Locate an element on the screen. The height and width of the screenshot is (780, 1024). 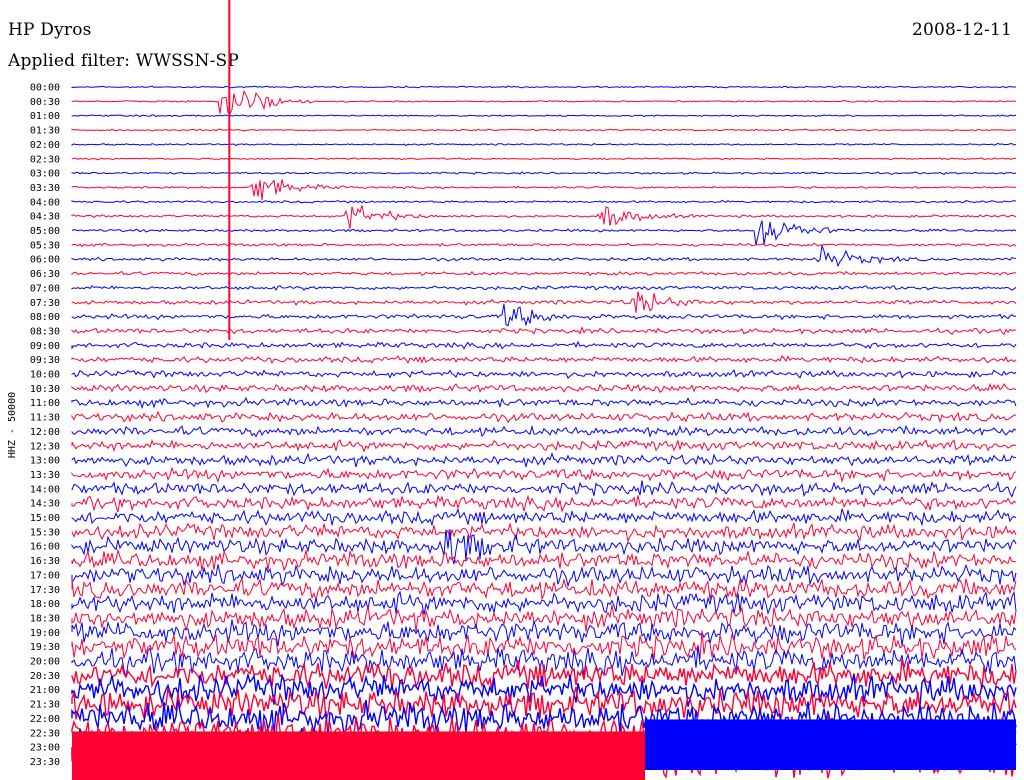
tick-label: 10:30 is located at coordinates (45, 389).